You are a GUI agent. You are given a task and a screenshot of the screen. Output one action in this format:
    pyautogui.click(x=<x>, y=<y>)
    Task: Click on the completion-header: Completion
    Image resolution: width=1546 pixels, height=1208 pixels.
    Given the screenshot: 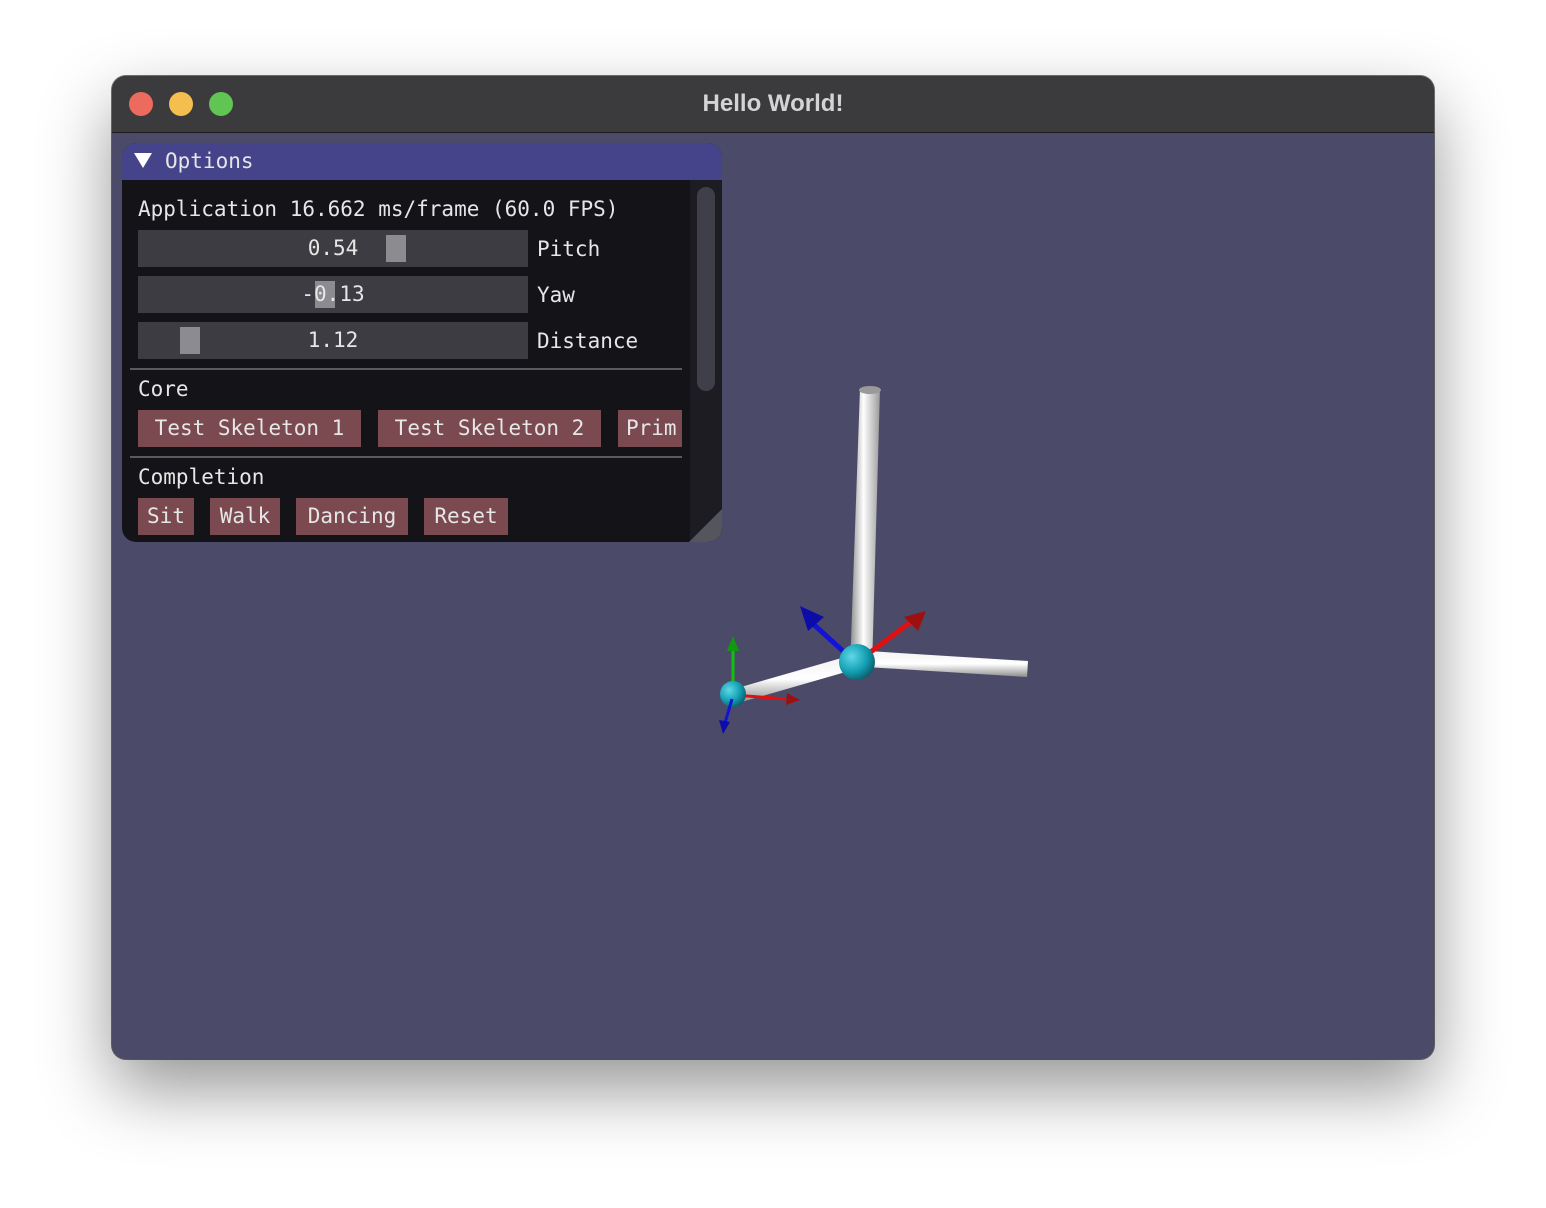 What is the action you would take?
    pyautogui.click(x=201, y=477)
    